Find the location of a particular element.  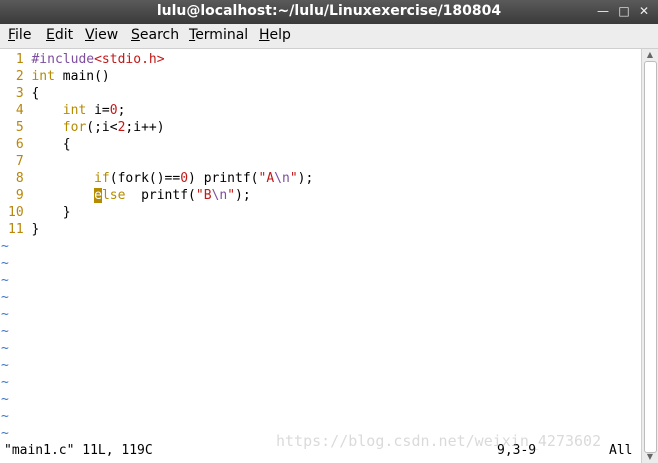

line-number: 2 is located at coordinates (20, 76).